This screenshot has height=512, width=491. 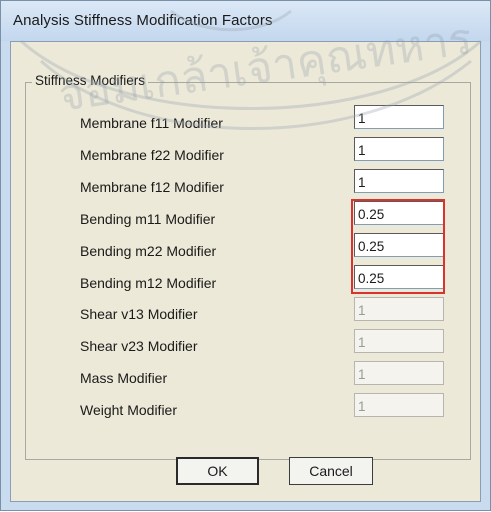 What do you see at coordinates (129, 410) in the screenshot?
I see `weight-modifier-label: Weight Modifier` at bounding box center [129, 410].